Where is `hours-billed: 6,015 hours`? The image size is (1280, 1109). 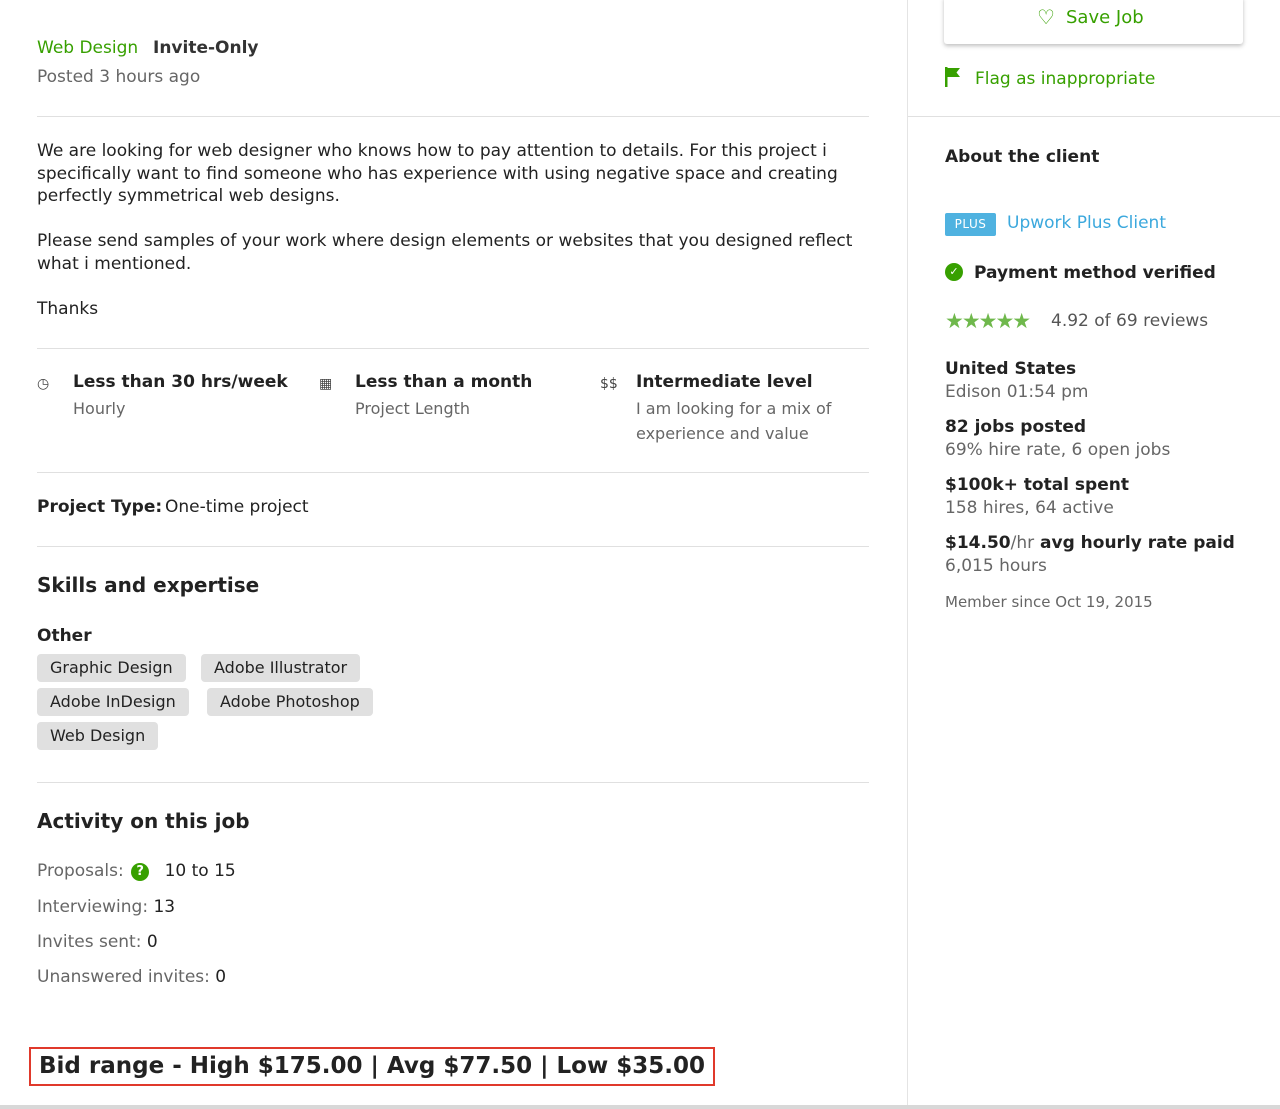 hours-billed: 6,015 hours is located at coordinates (996, 566).